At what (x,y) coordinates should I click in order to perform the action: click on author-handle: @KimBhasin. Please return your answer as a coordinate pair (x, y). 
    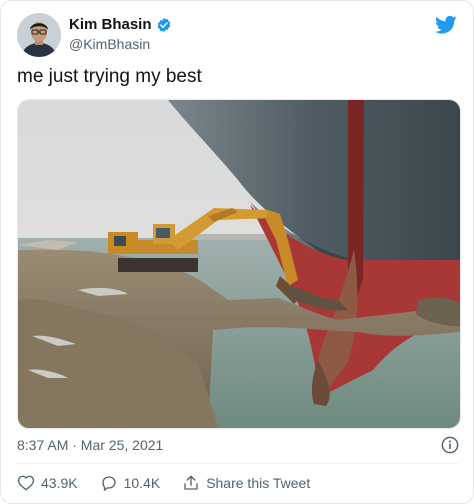
    Looking at the image, I should click on (109, 44).